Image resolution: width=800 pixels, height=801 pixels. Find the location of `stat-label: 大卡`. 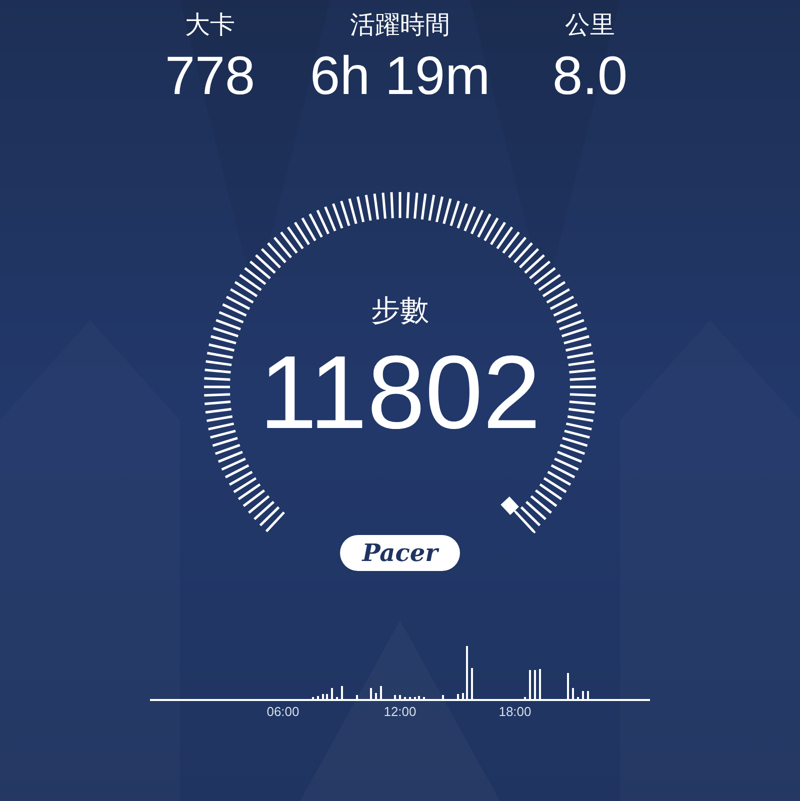

stat-label: 大卡 is located at coordinates (210, 25).